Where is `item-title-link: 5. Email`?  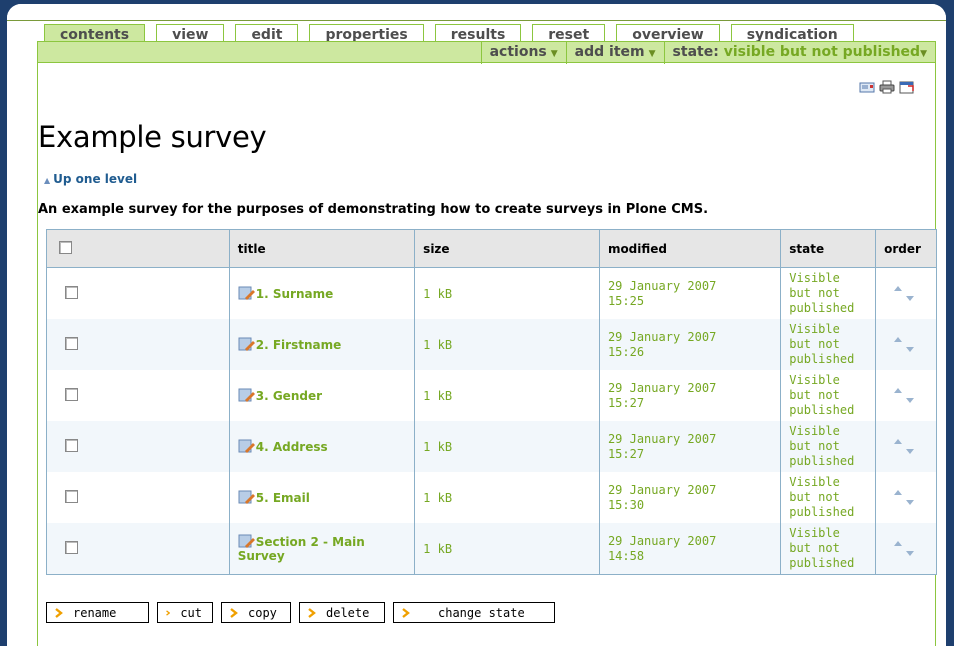 item-title-link: 5. Email is located at coordinates (274, 497).